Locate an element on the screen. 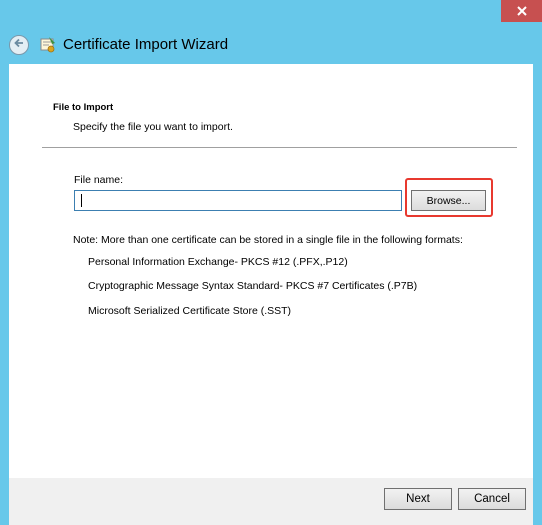 Image resolution: width=542 pixels, height=525 pixels. file-name-label: File name: is located at coordinates (99, 180).